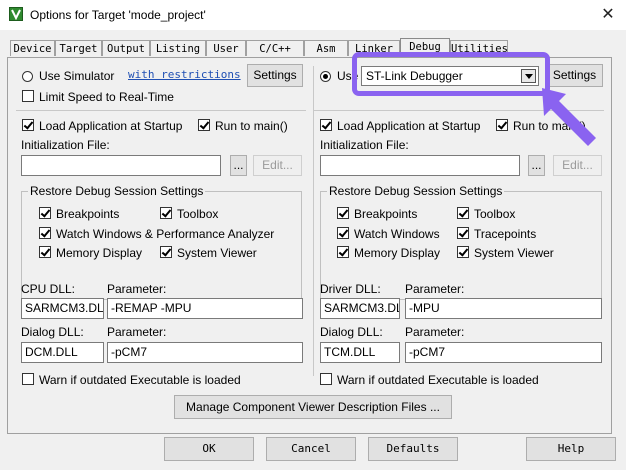  What do you see at coordinates (28, 96) in the screenshot?
I see `limit-speed-checkbox` at bounding box center [28, 96].